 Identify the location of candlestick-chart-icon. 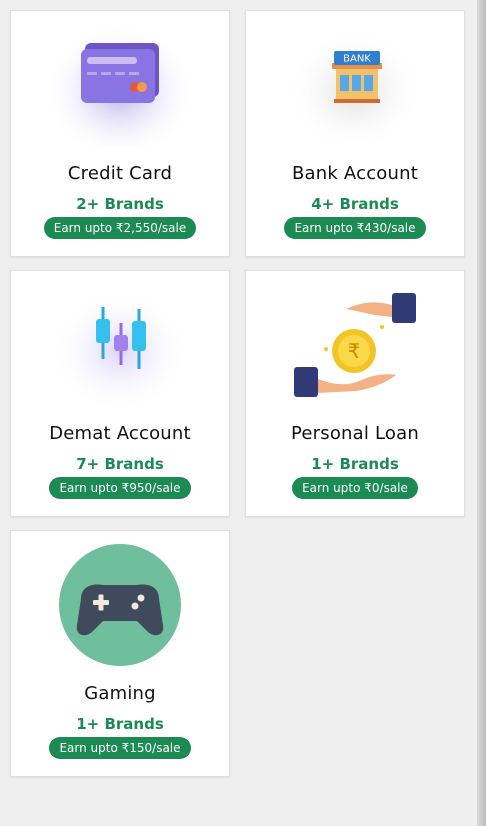
(120, 345).